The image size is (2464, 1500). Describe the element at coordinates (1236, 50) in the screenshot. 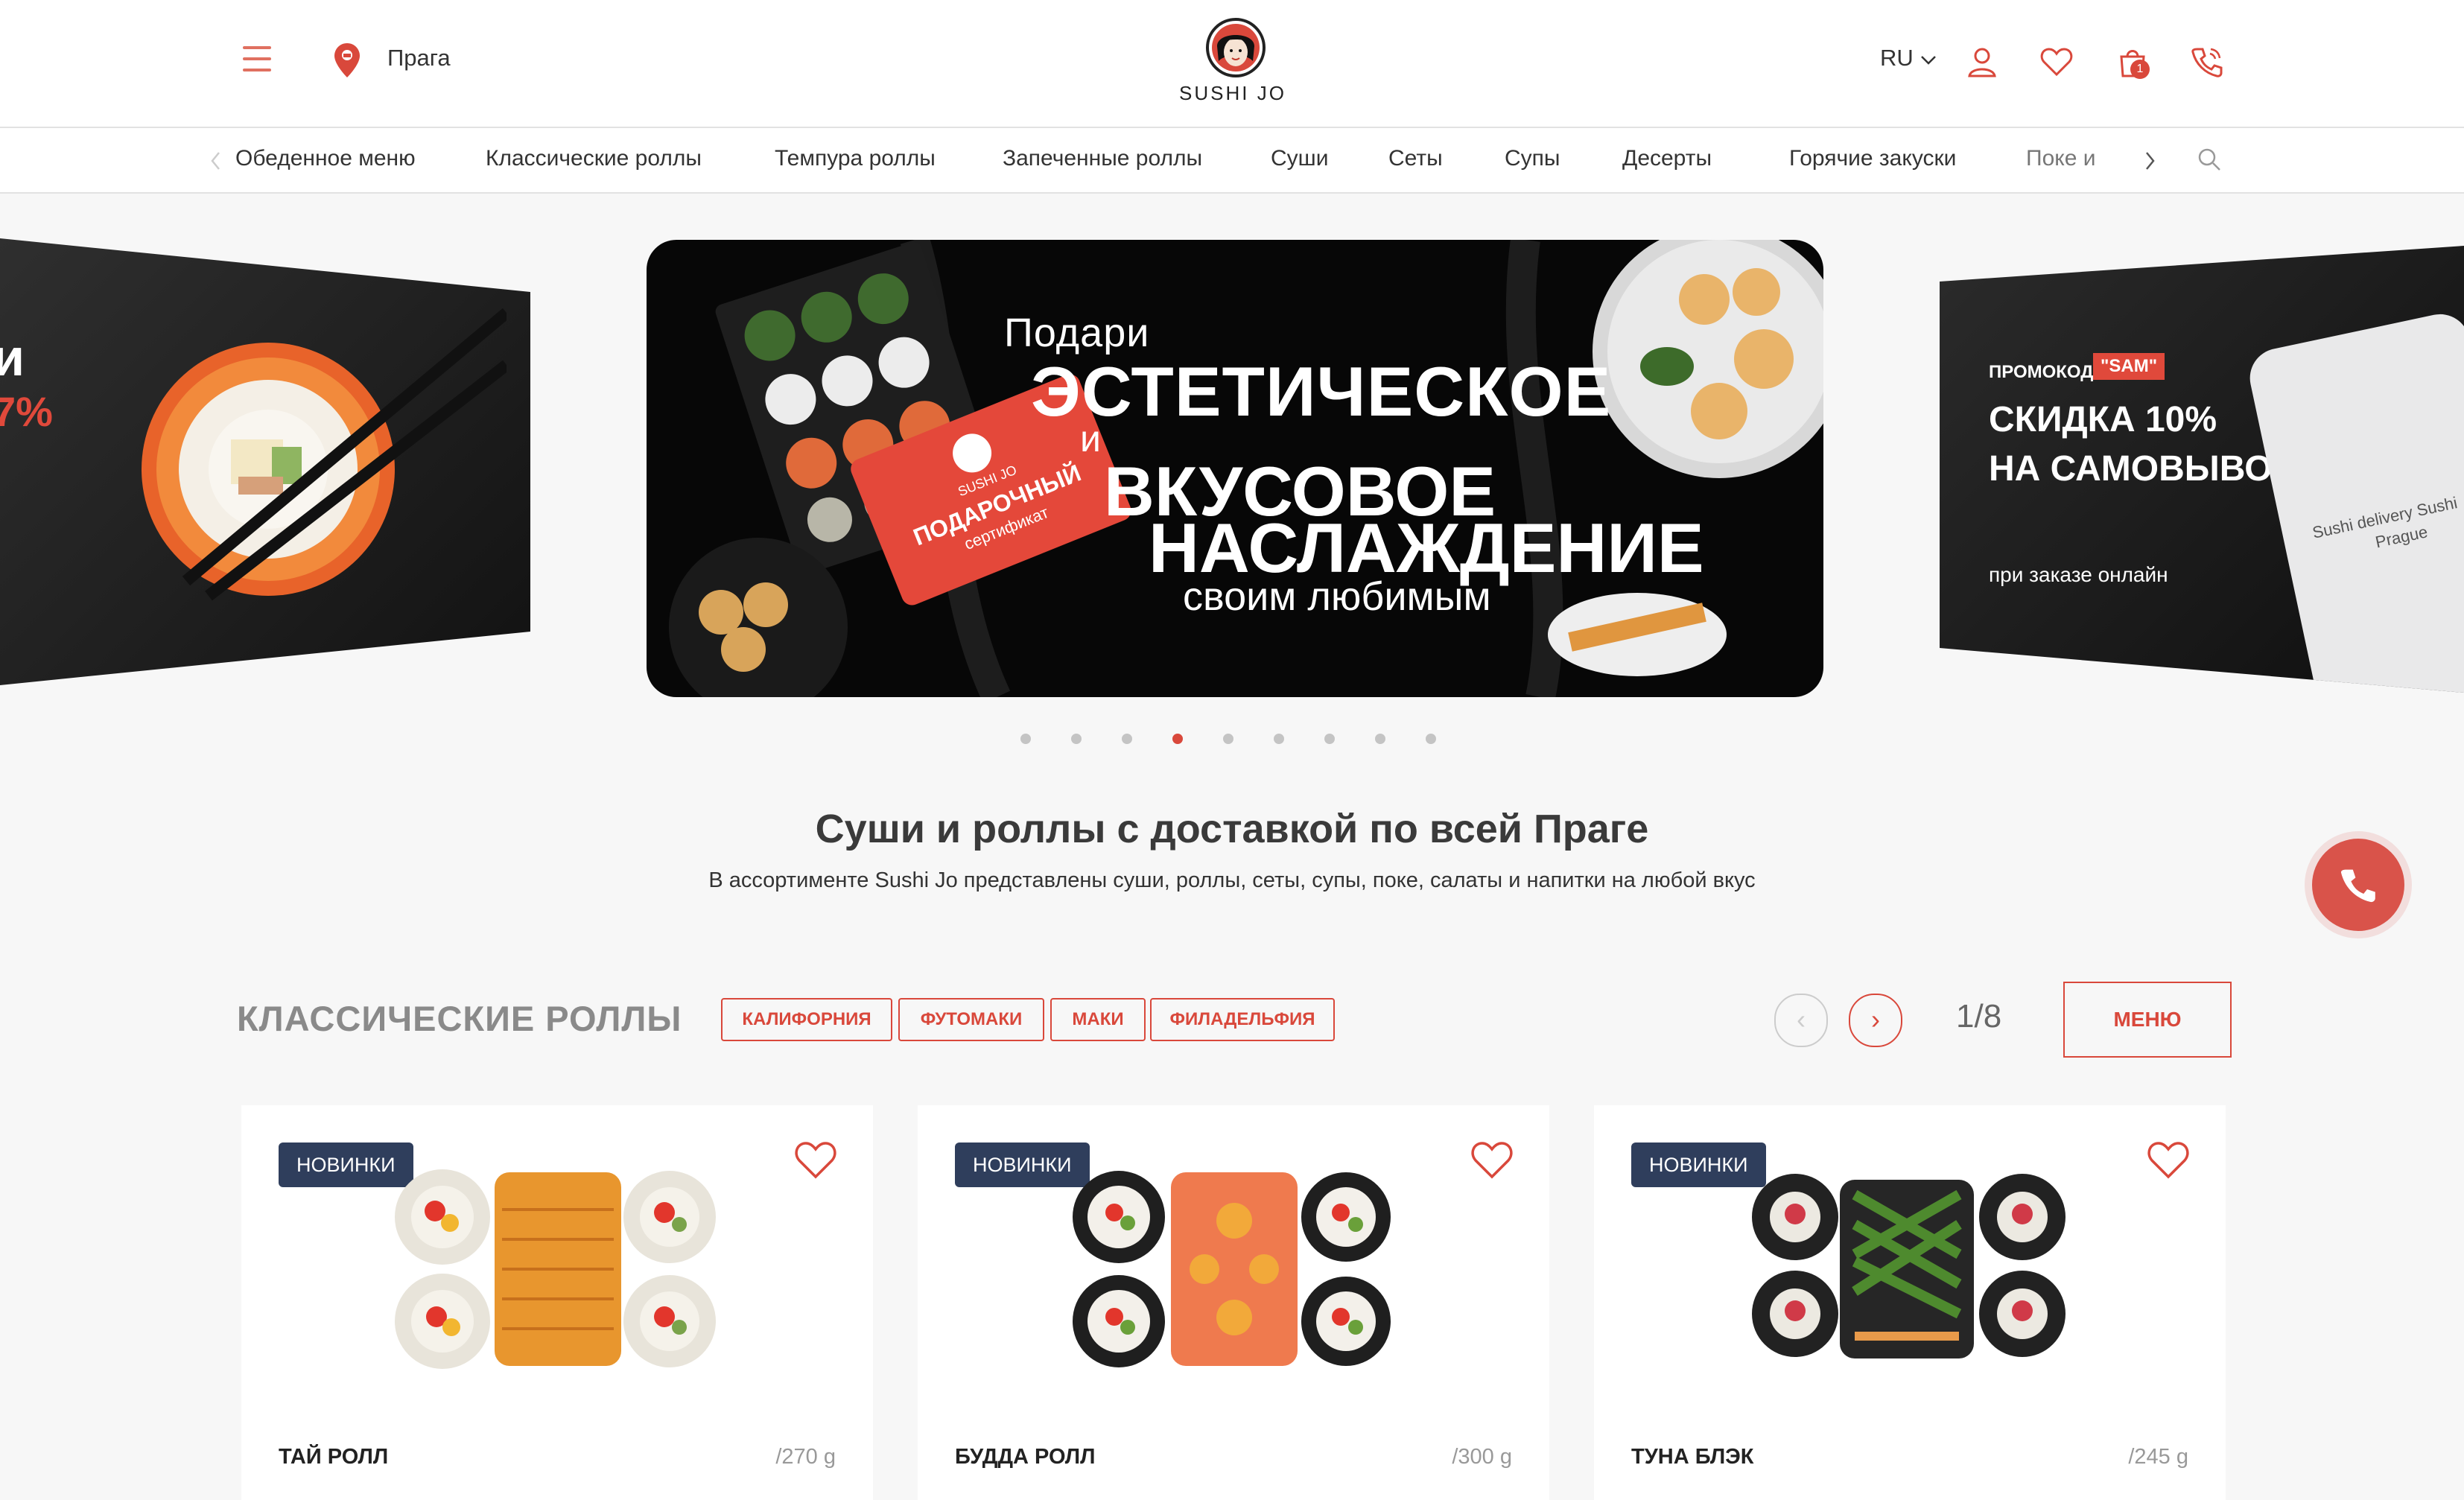

I see `sushi-jo-logo` at that location.